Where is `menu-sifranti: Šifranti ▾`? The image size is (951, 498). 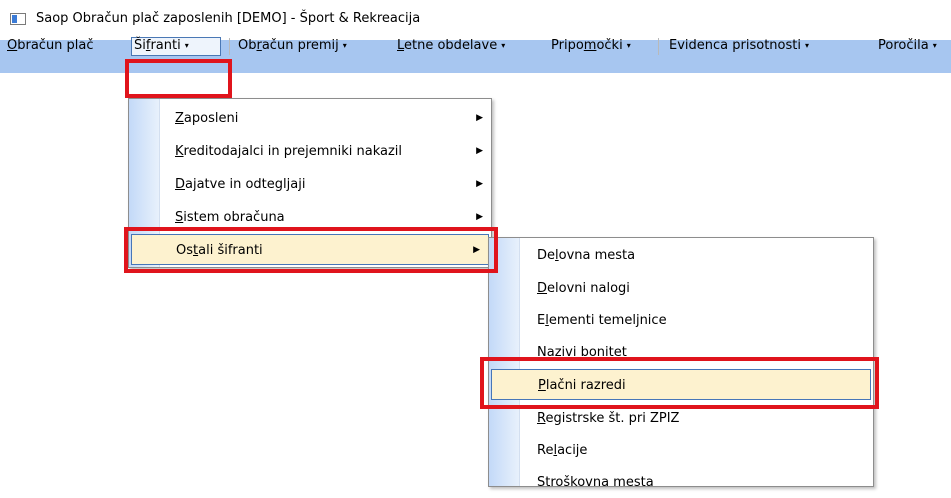
menu-sifranti: Šifranti ▾ is located at coordinates (161, 46).